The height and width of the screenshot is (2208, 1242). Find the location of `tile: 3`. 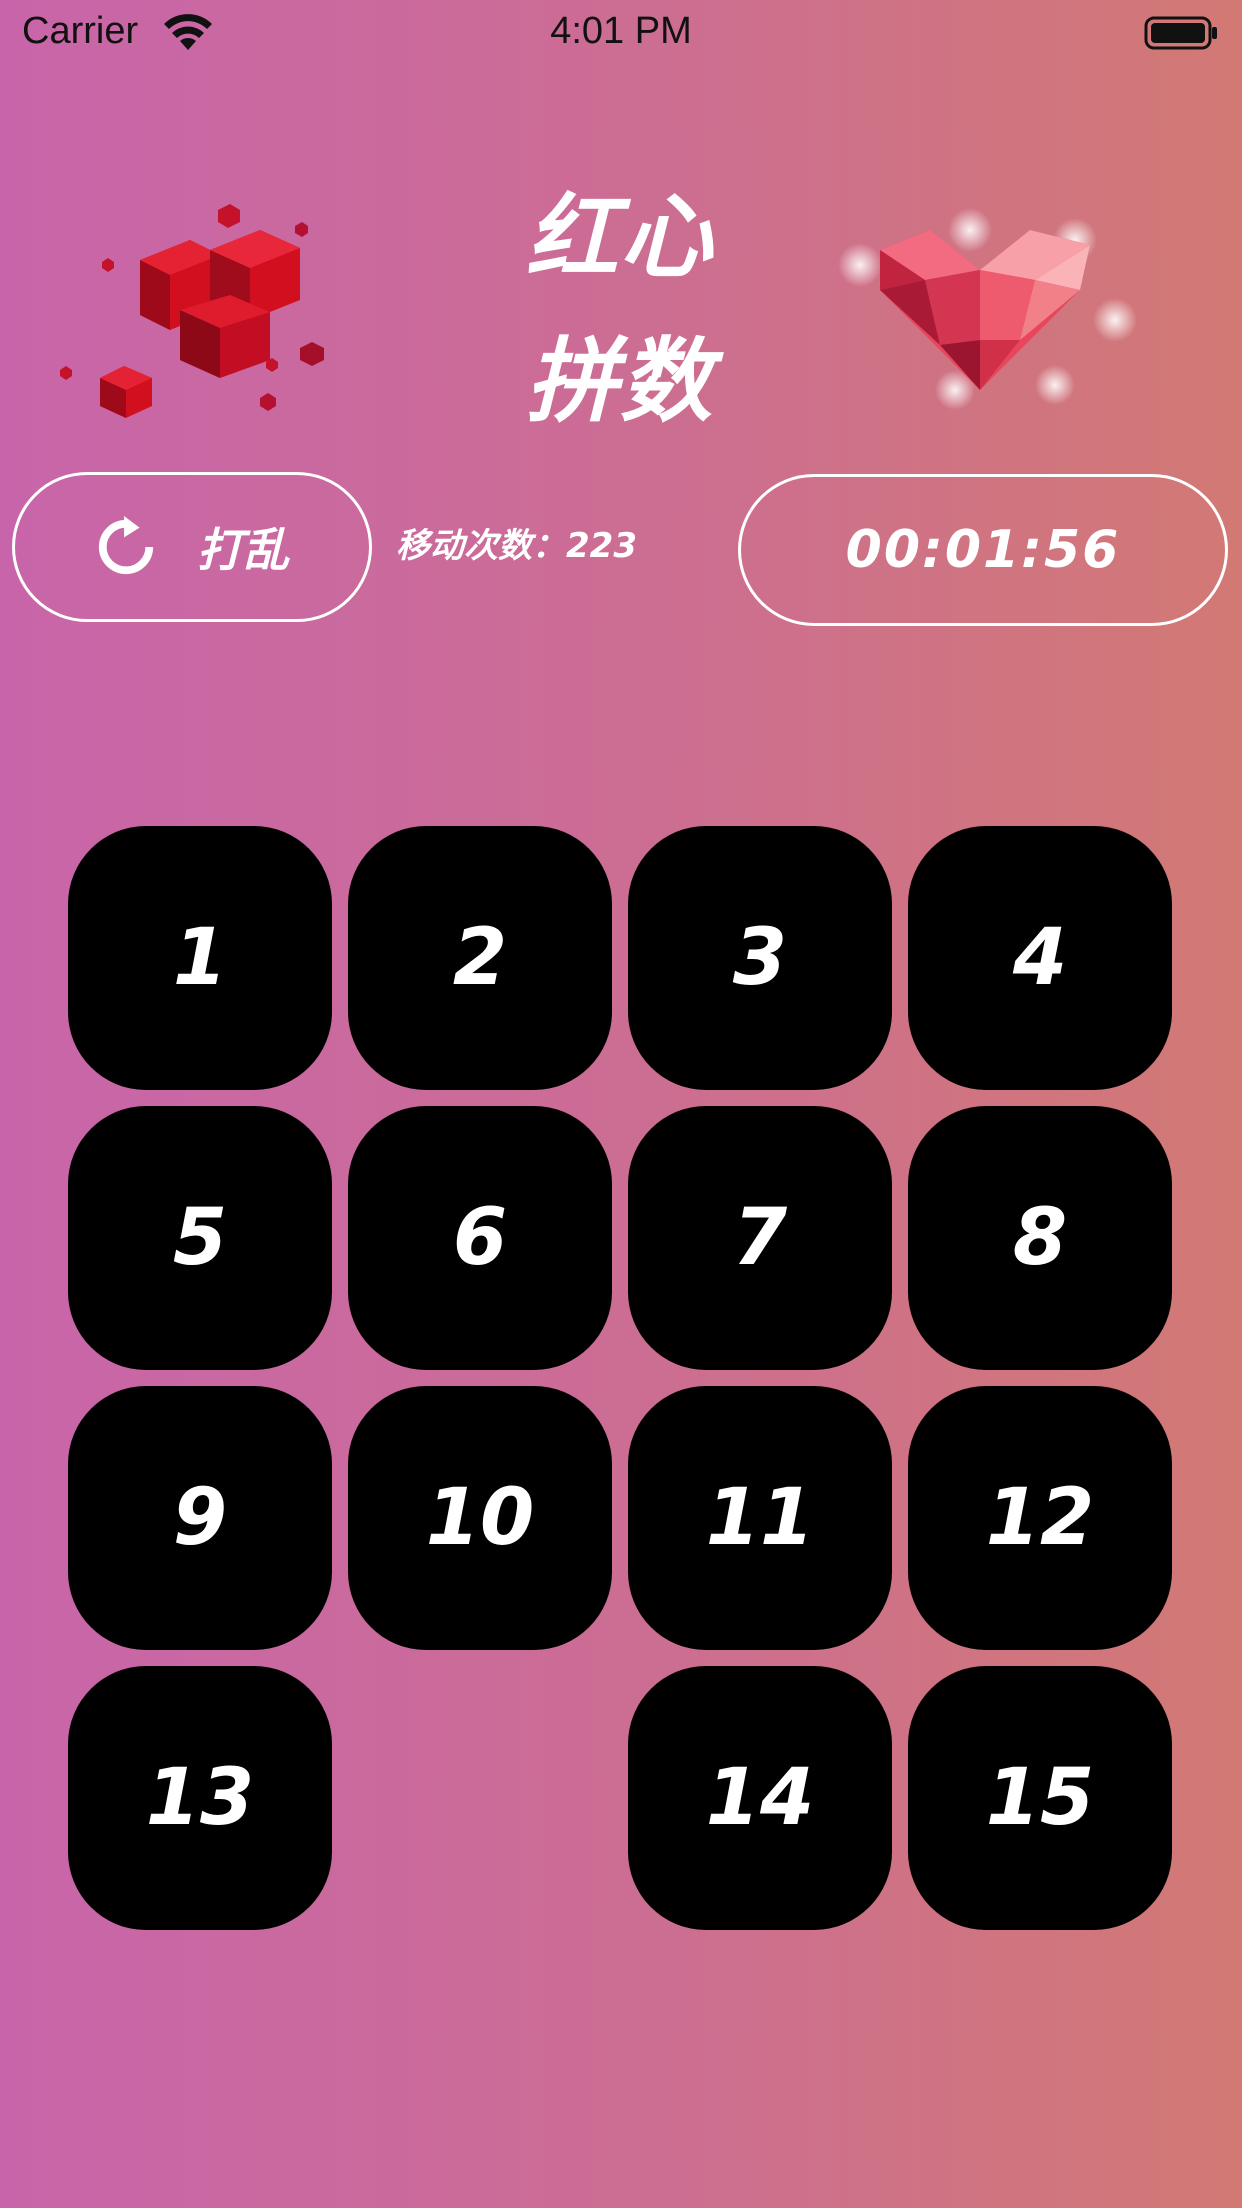

tile: 3 is located at coordinates (760, 958).